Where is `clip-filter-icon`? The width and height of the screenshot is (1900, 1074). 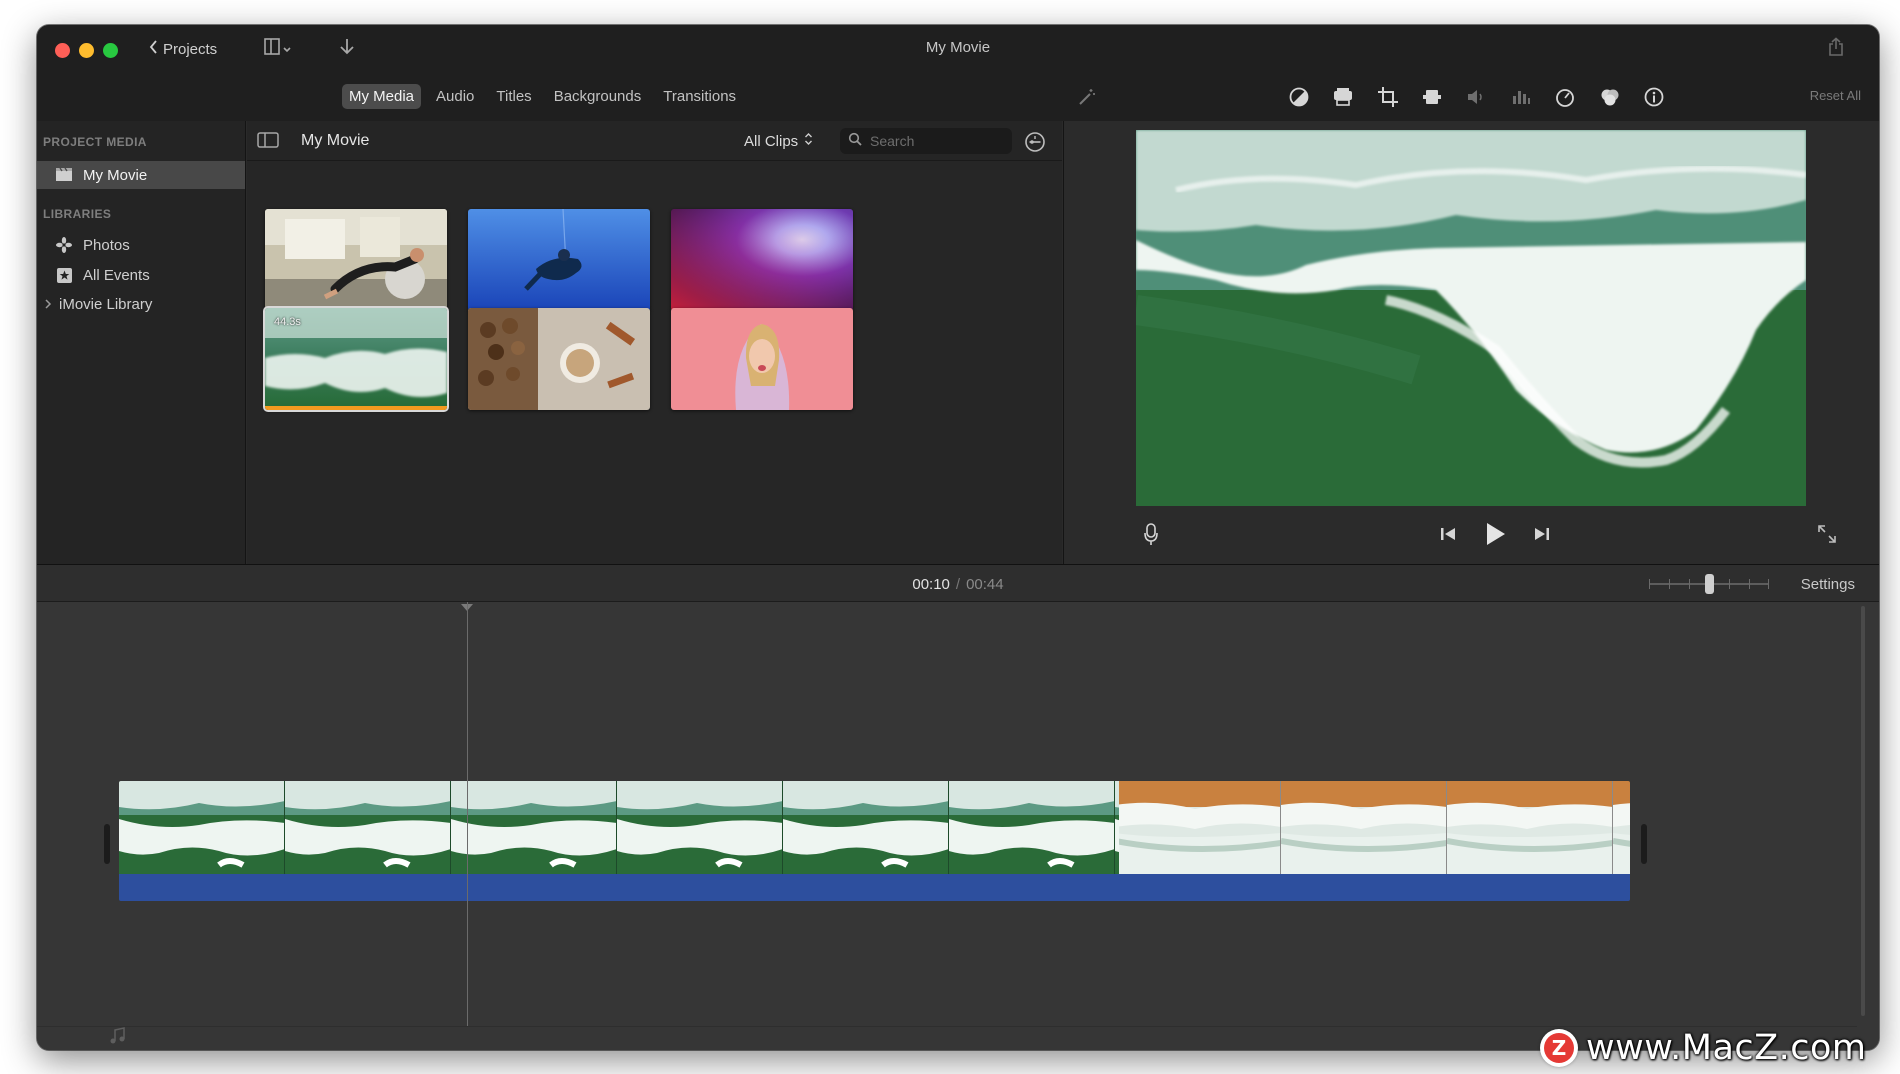 clip-filter-icon is located at coordinates (1610, 97).